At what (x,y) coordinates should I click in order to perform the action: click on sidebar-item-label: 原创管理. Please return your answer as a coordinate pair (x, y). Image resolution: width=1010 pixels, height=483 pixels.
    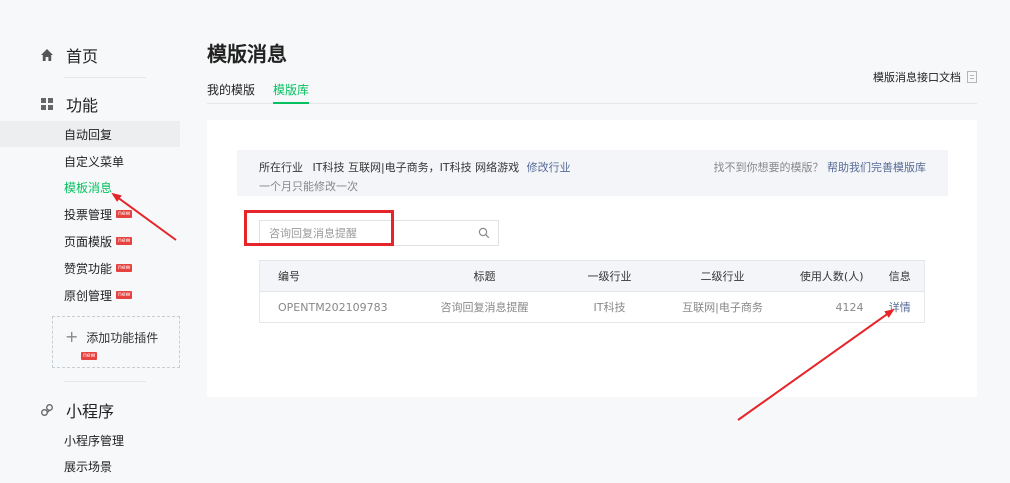
    Looking at the image, I should click on (88, 295).